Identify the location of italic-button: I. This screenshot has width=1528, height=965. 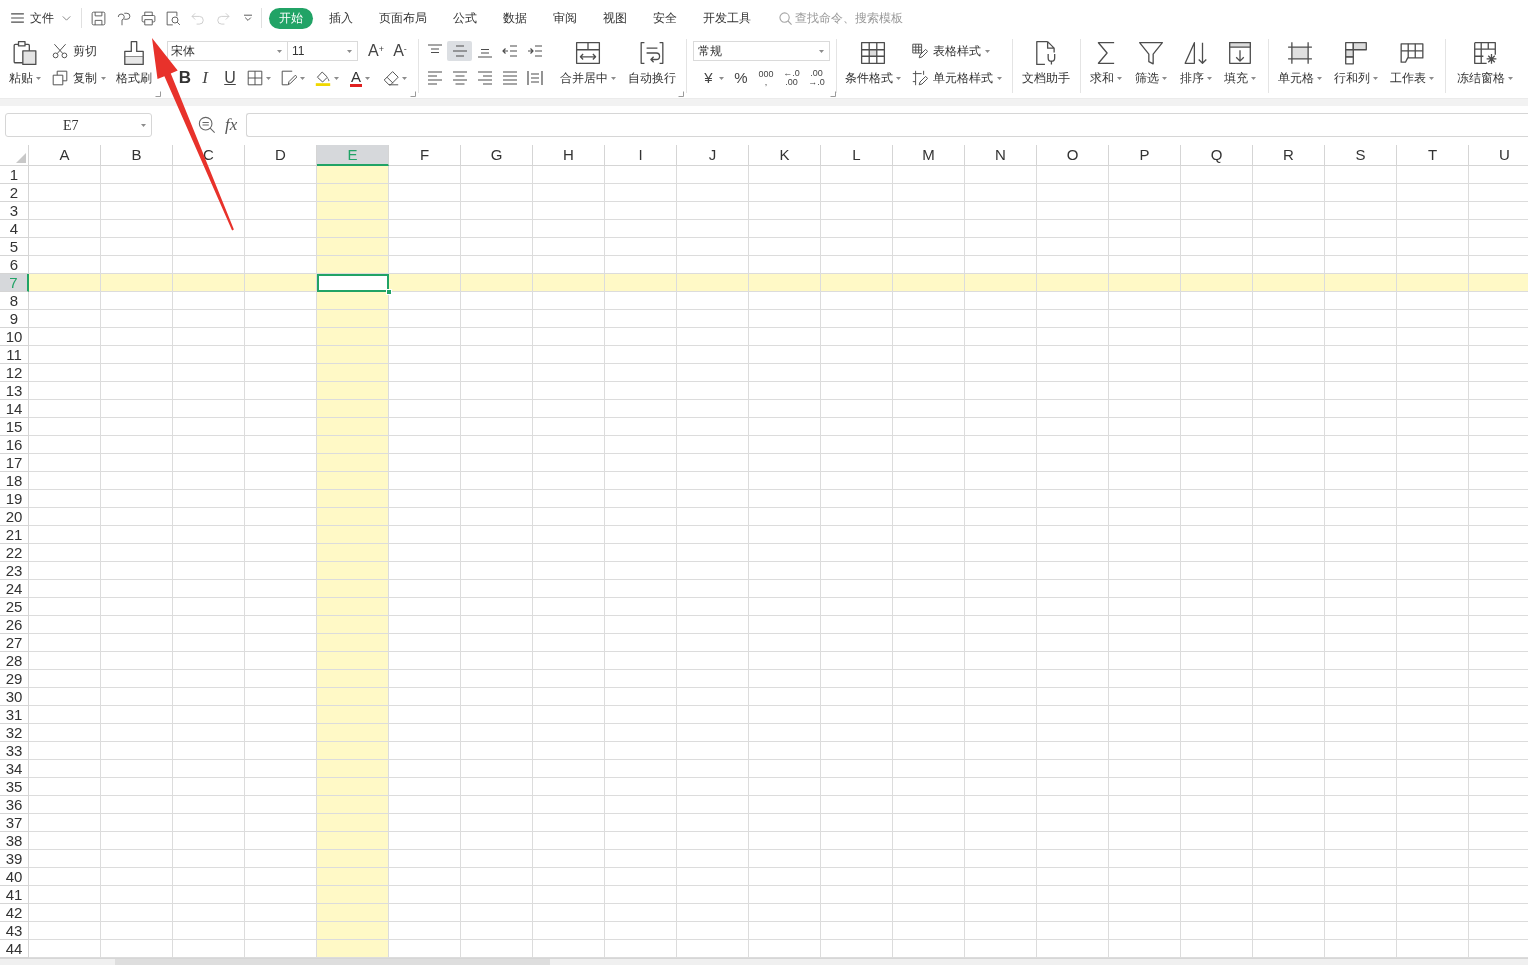
(205, 78).